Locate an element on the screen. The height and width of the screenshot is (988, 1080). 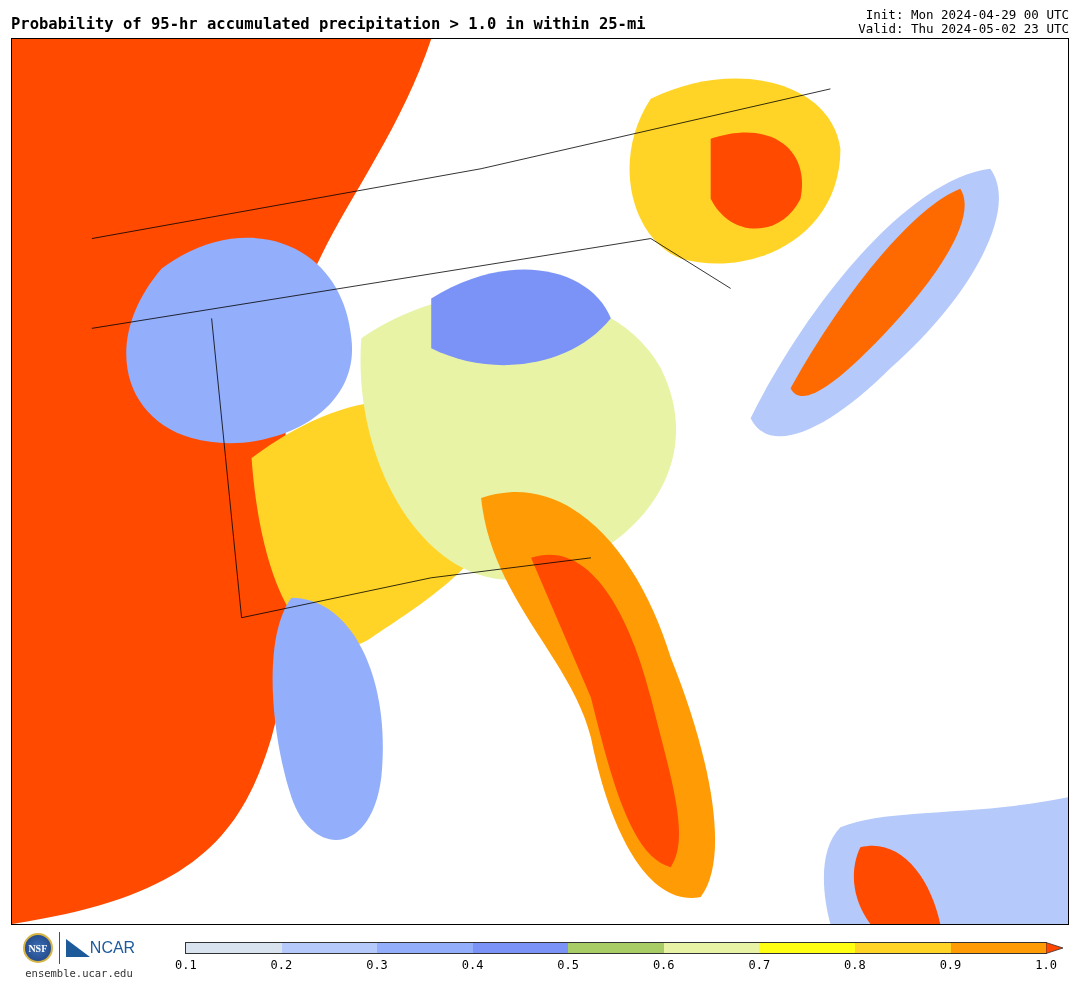
tick-label: 1.0 is located at coordinates (1046, 965).